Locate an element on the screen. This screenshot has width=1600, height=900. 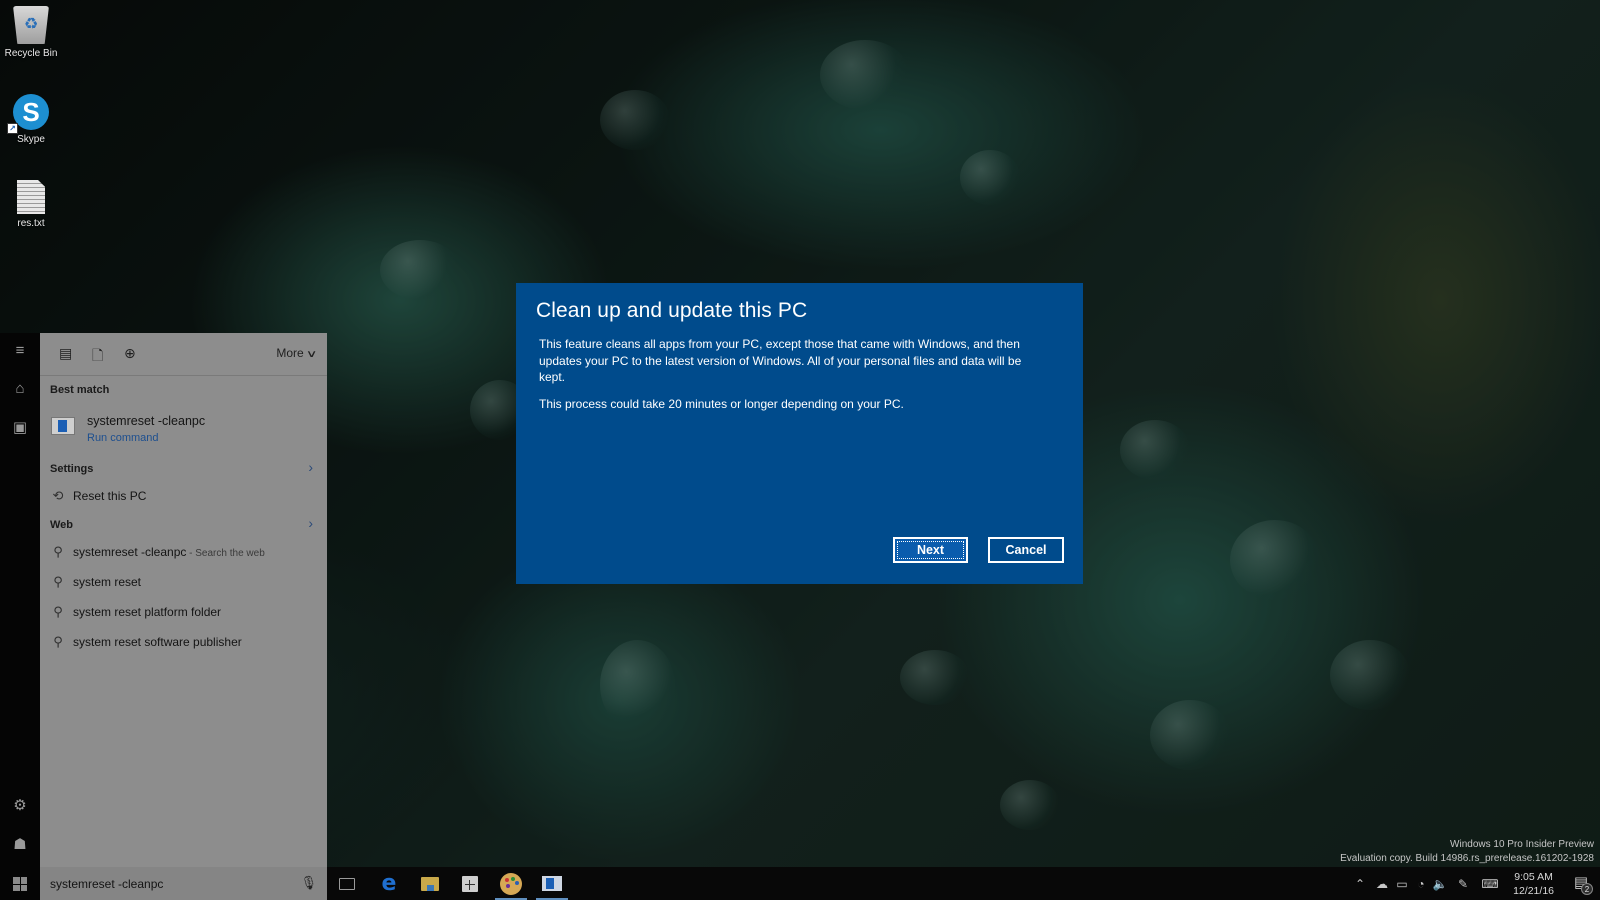
search-input-value: systemreset -cleanpc is located at coordinates (107, 884).